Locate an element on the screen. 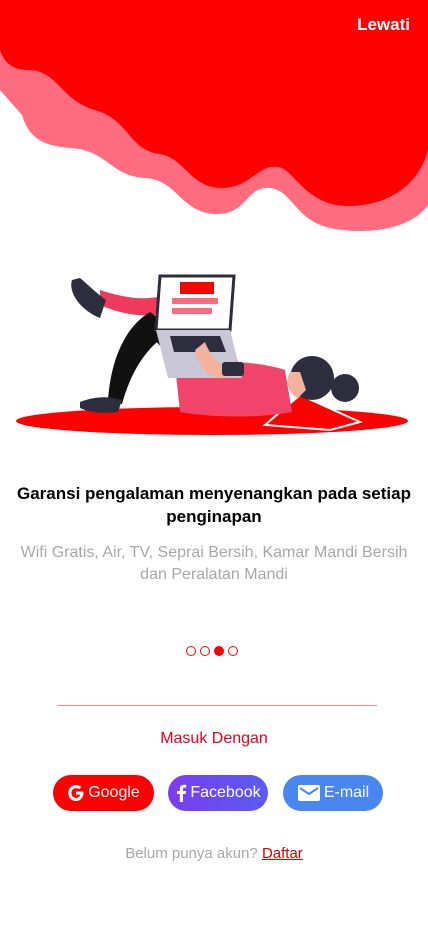 The width and height of the screenshot is (428, 926). signup-prompt: Belum punya akun? Daftar is located at coordinates (214, 853).